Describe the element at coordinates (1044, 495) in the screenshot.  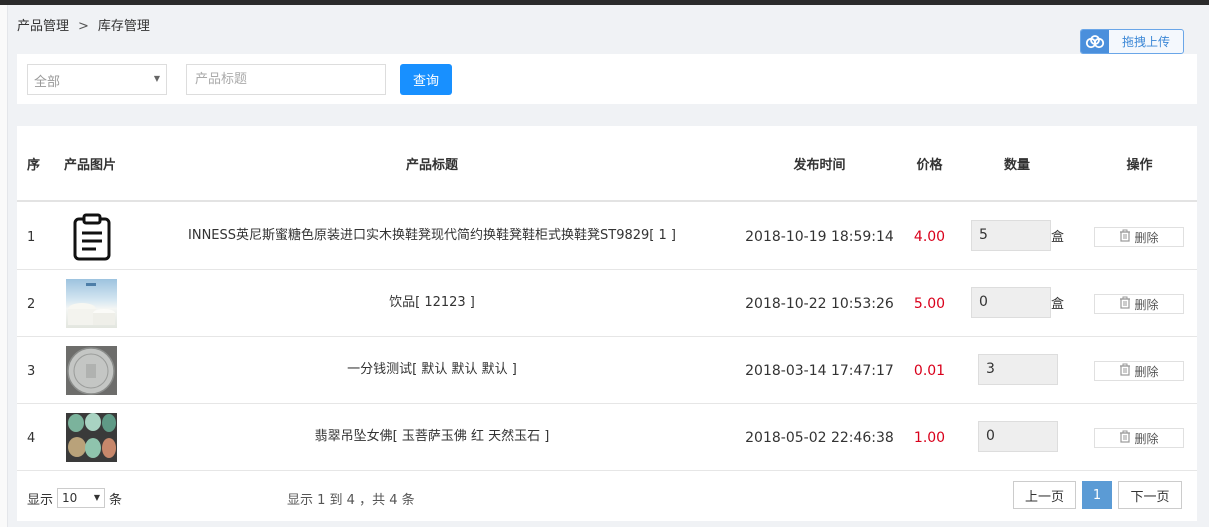
I see `prev-page-button: 上一页` at that location.